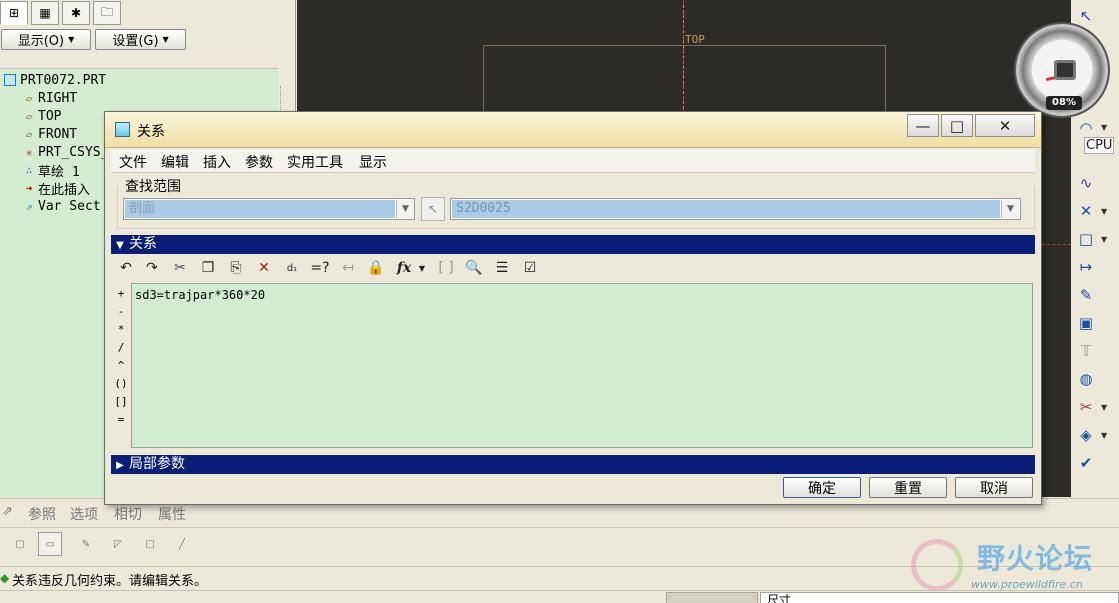 The image size is (1119, 603). Describe the element at coordinates (84, 514) in the screenshot. I see `tab-options: 选项` at that location.